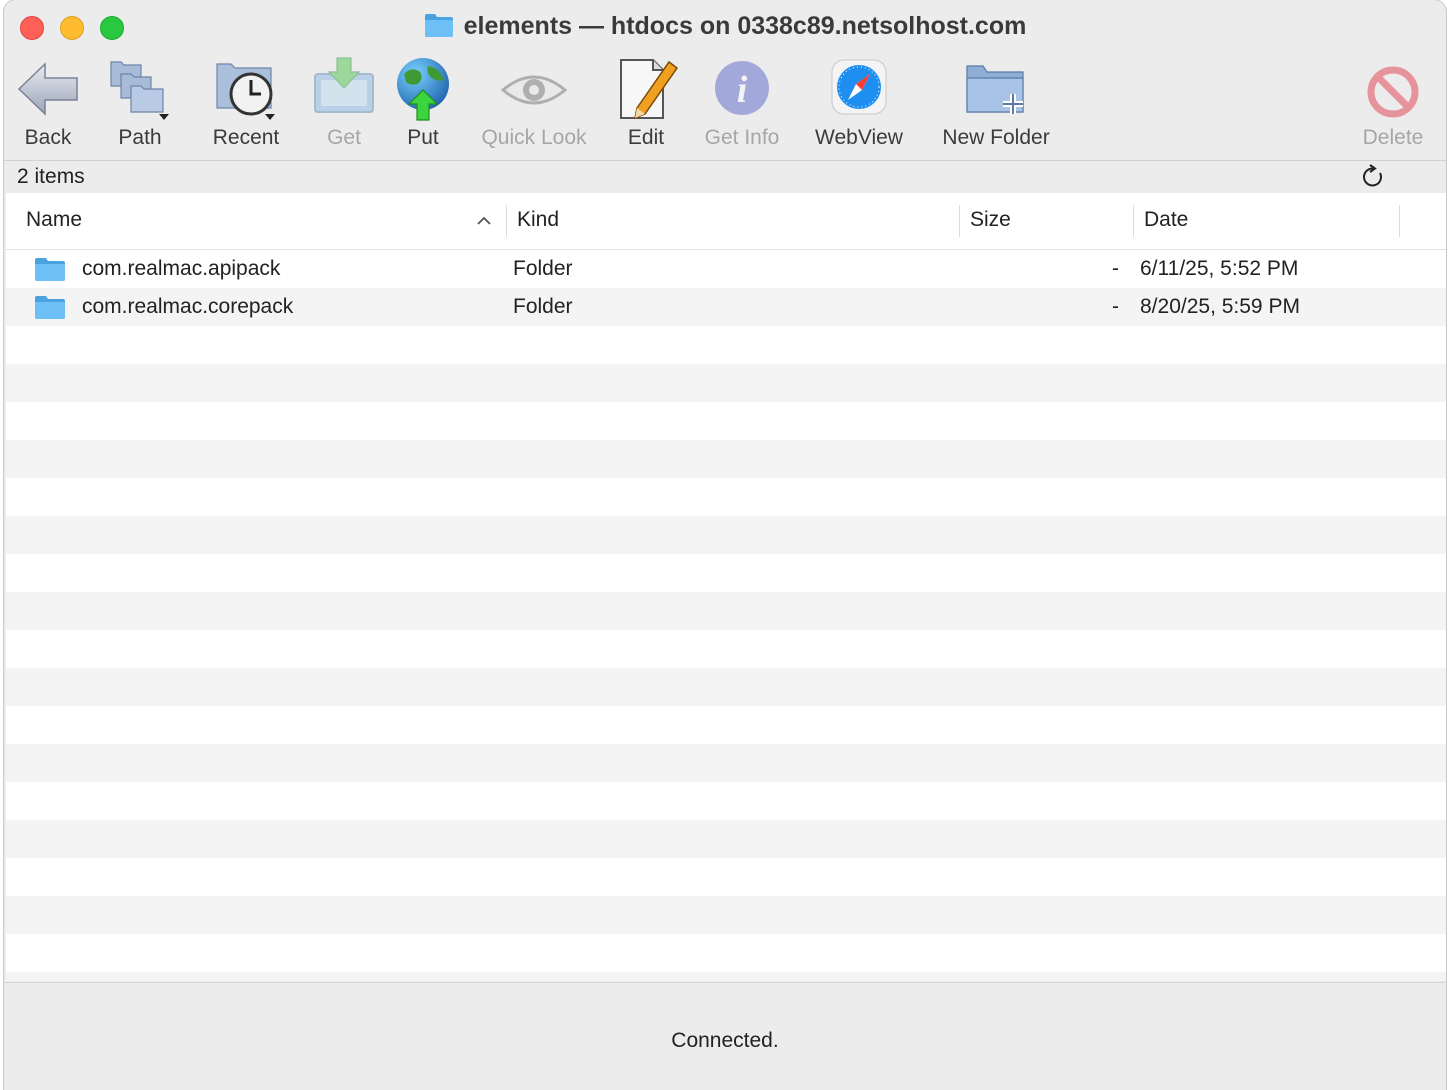 The height and width of the screenshot is (1090, 1448). What do you see at coordinates (245, 91) in the screenshot?
I see `clock-folder-icon` at bounding box center [245, 91].